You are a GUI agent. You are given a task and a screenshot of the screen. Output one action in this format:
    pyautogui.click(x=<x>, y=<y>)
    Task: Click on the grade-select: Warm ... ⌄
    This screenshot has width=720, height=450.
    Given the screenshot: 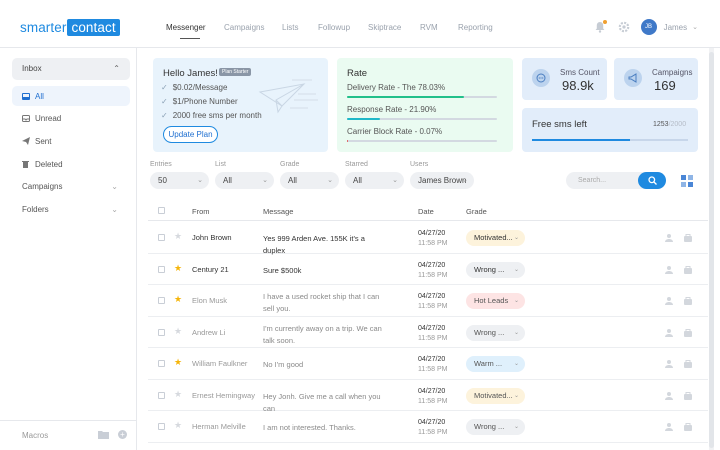 What is the action you would take?
    pyautogui.click(x=495, y=364)
    